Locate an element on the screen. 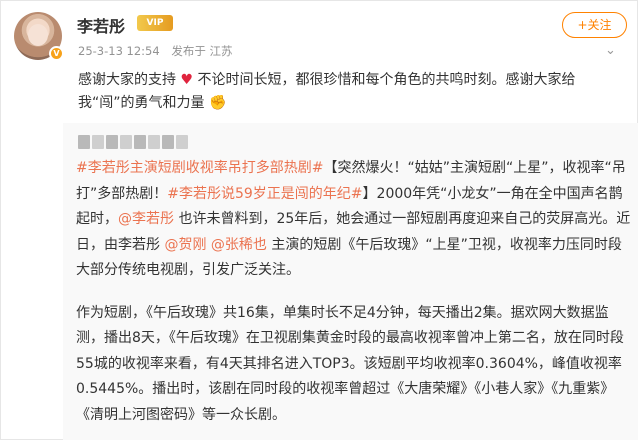 The height and width of the screenshot is (440, 638). post-source: 发布于 江苏 is located at coordinates (202, 51).